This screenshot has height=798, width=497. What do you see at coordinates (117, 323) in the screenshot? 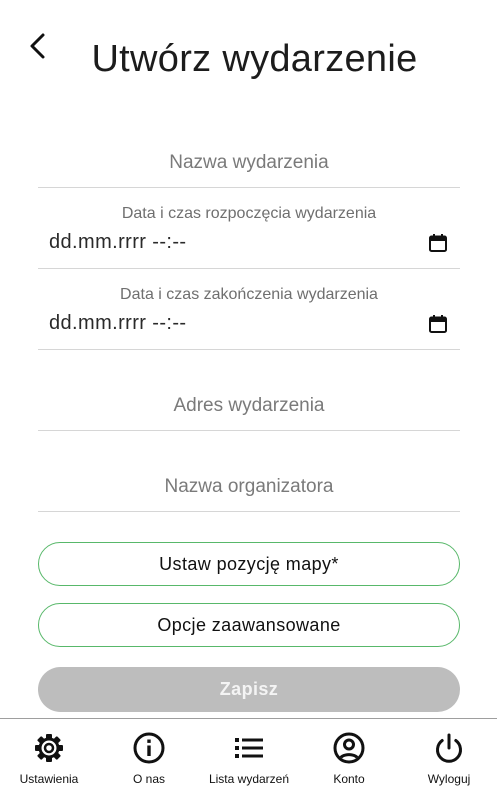
I see `end-datetime-value: dd.mm.rrrr --:--` at bounding box center [117, 323].